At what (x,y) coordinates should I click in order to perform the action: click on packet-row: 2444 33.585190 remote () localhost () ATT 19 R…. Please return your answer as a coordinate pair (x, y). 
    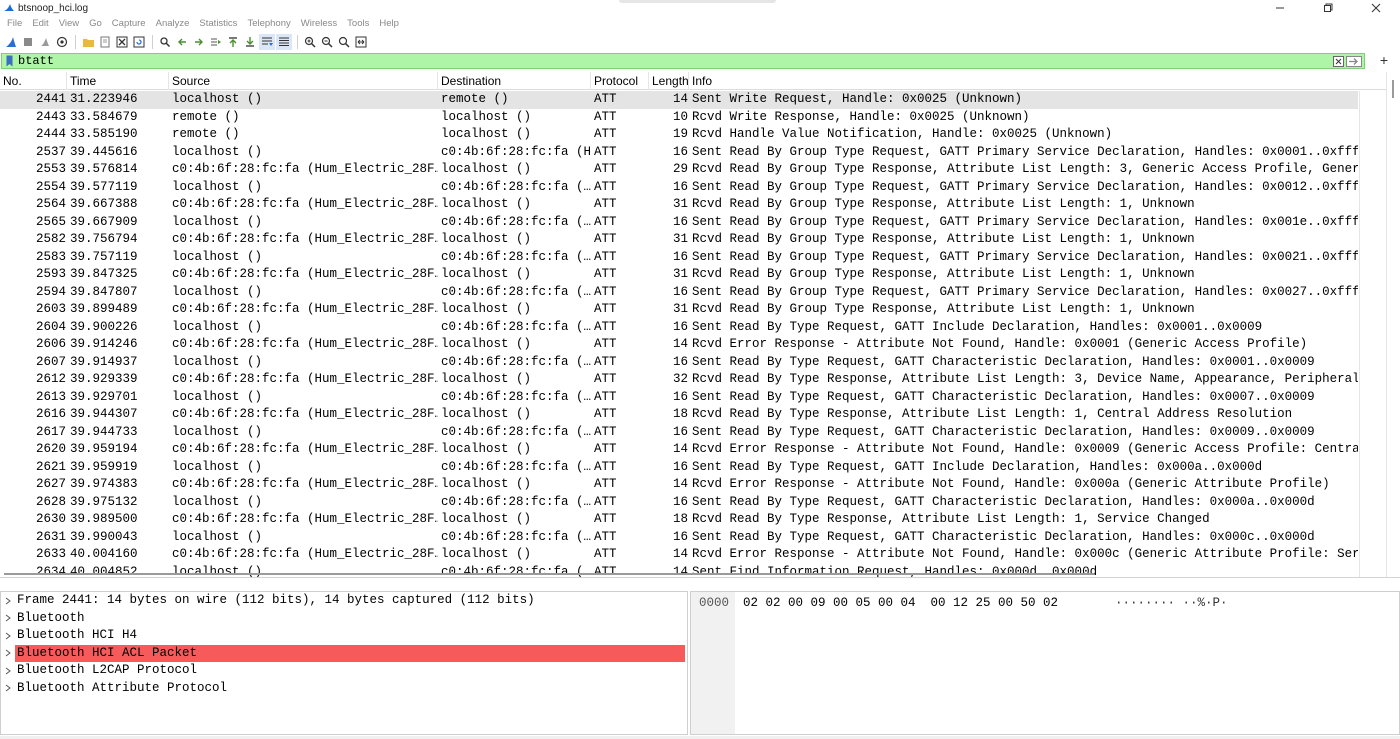
    Looking at the image, I should click on (679, 135).